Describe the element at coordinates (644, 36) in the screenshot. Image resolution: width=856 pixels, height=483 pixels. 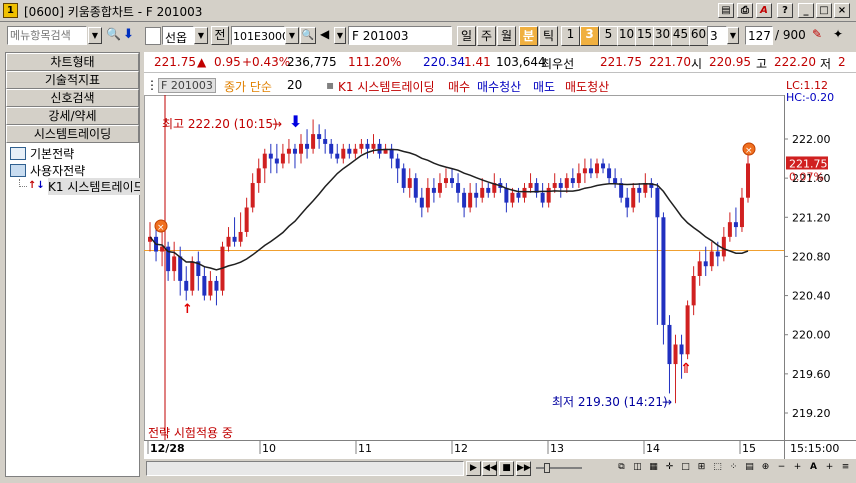
I see `period-15-button: 15` at that location.